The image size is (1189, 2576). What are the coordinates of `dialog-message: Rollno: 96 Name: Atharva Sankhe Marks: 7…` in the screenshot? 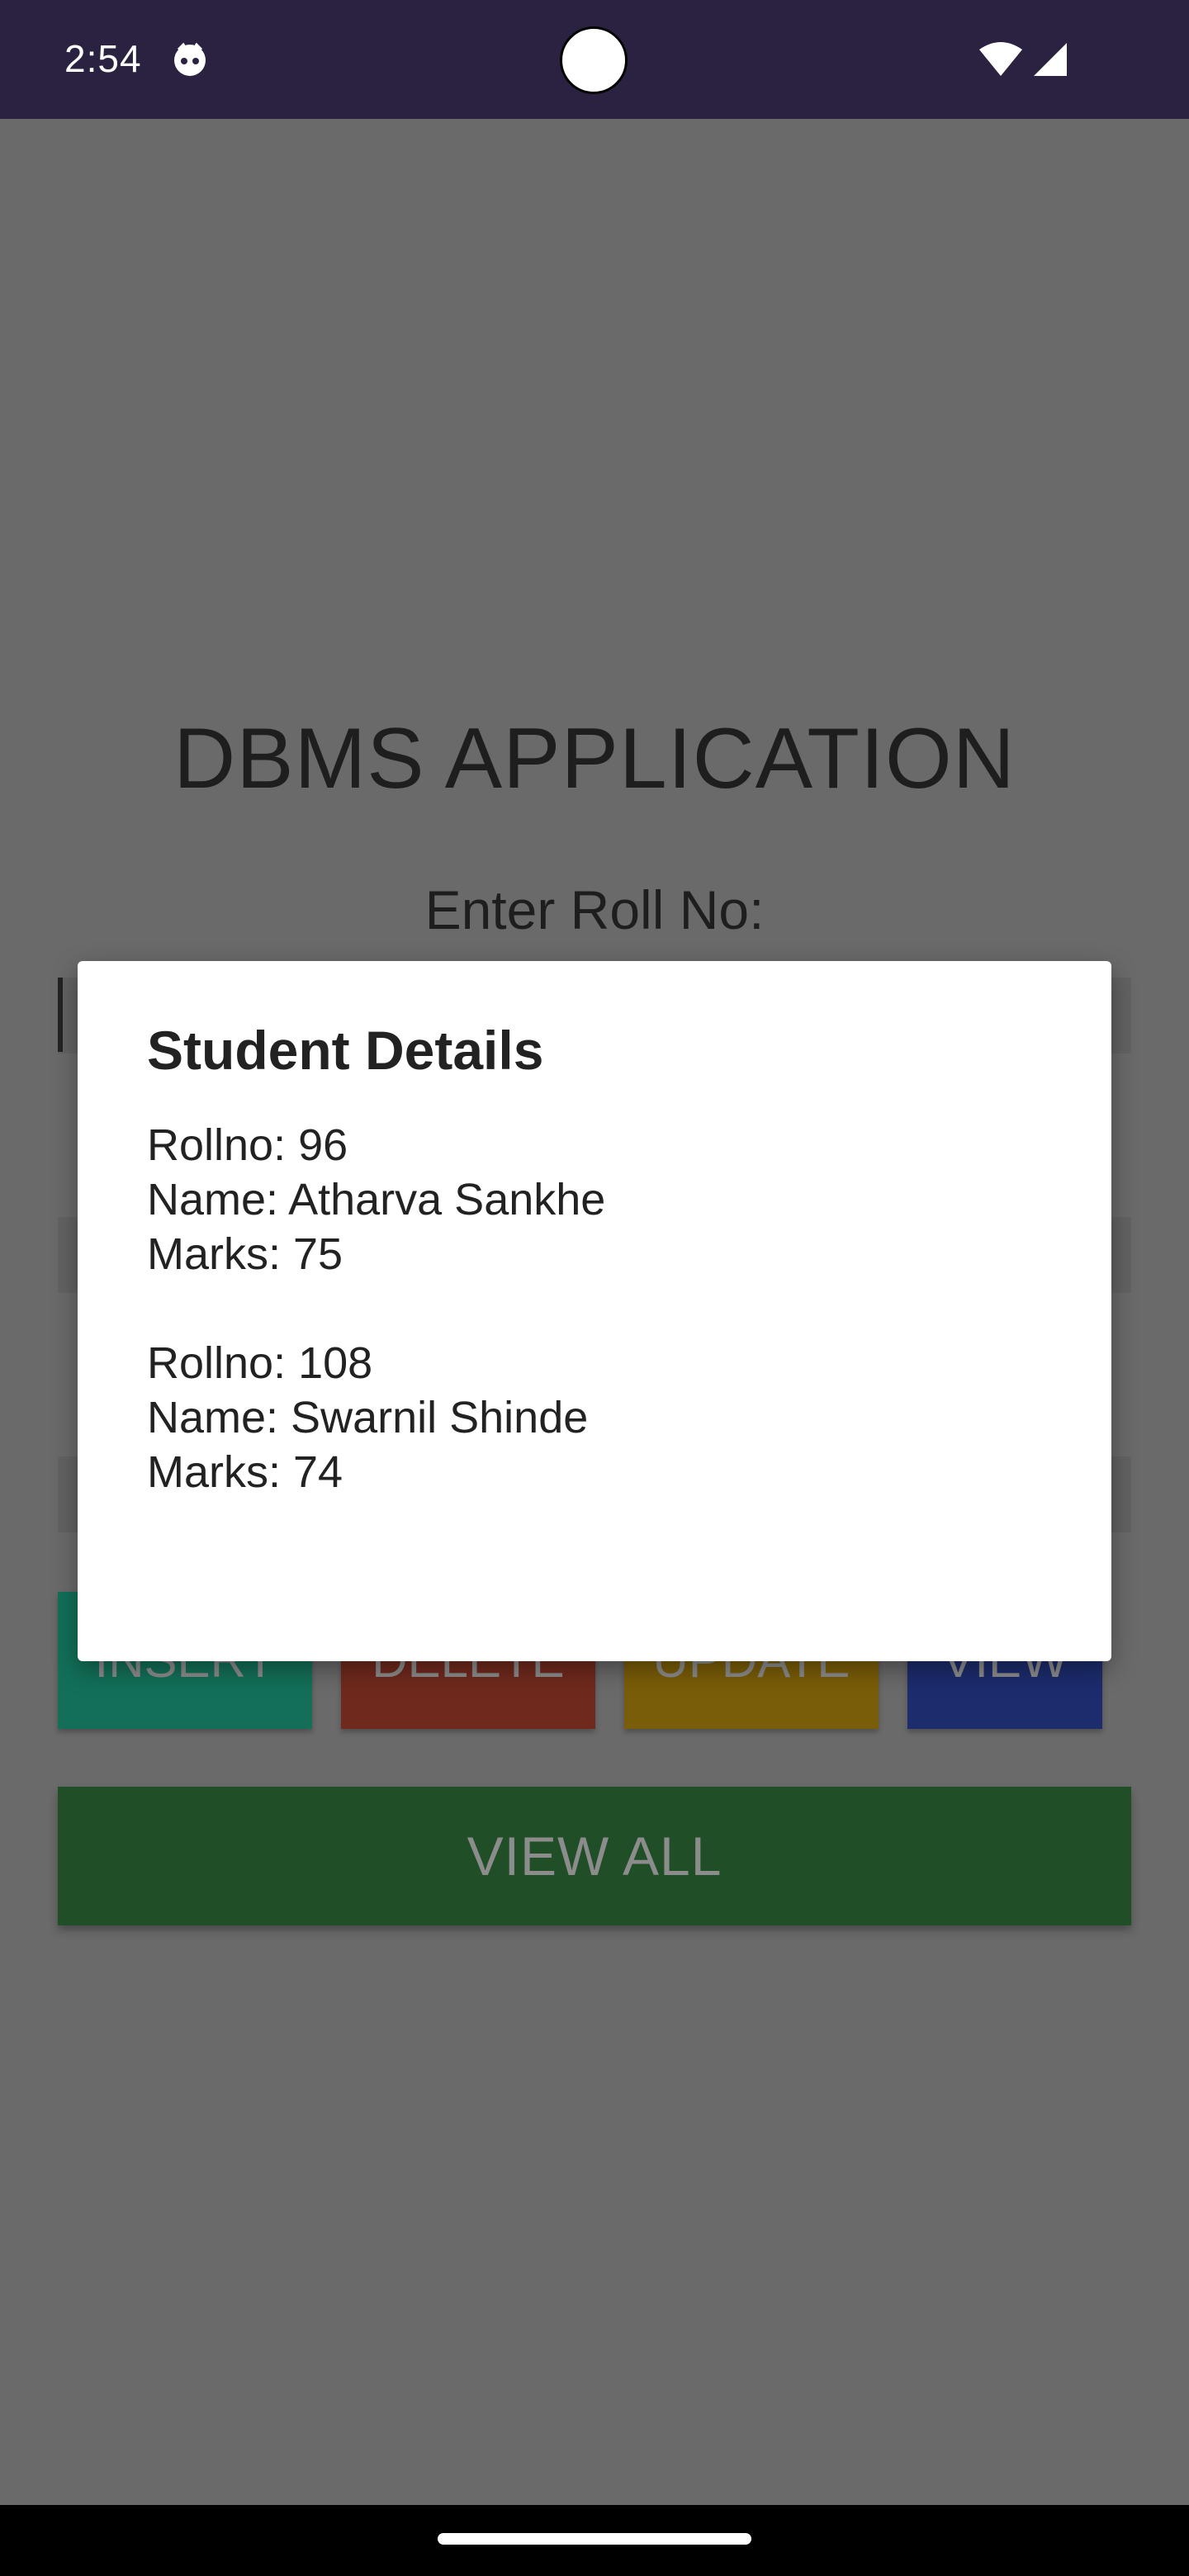 It's located at (376, 1336).